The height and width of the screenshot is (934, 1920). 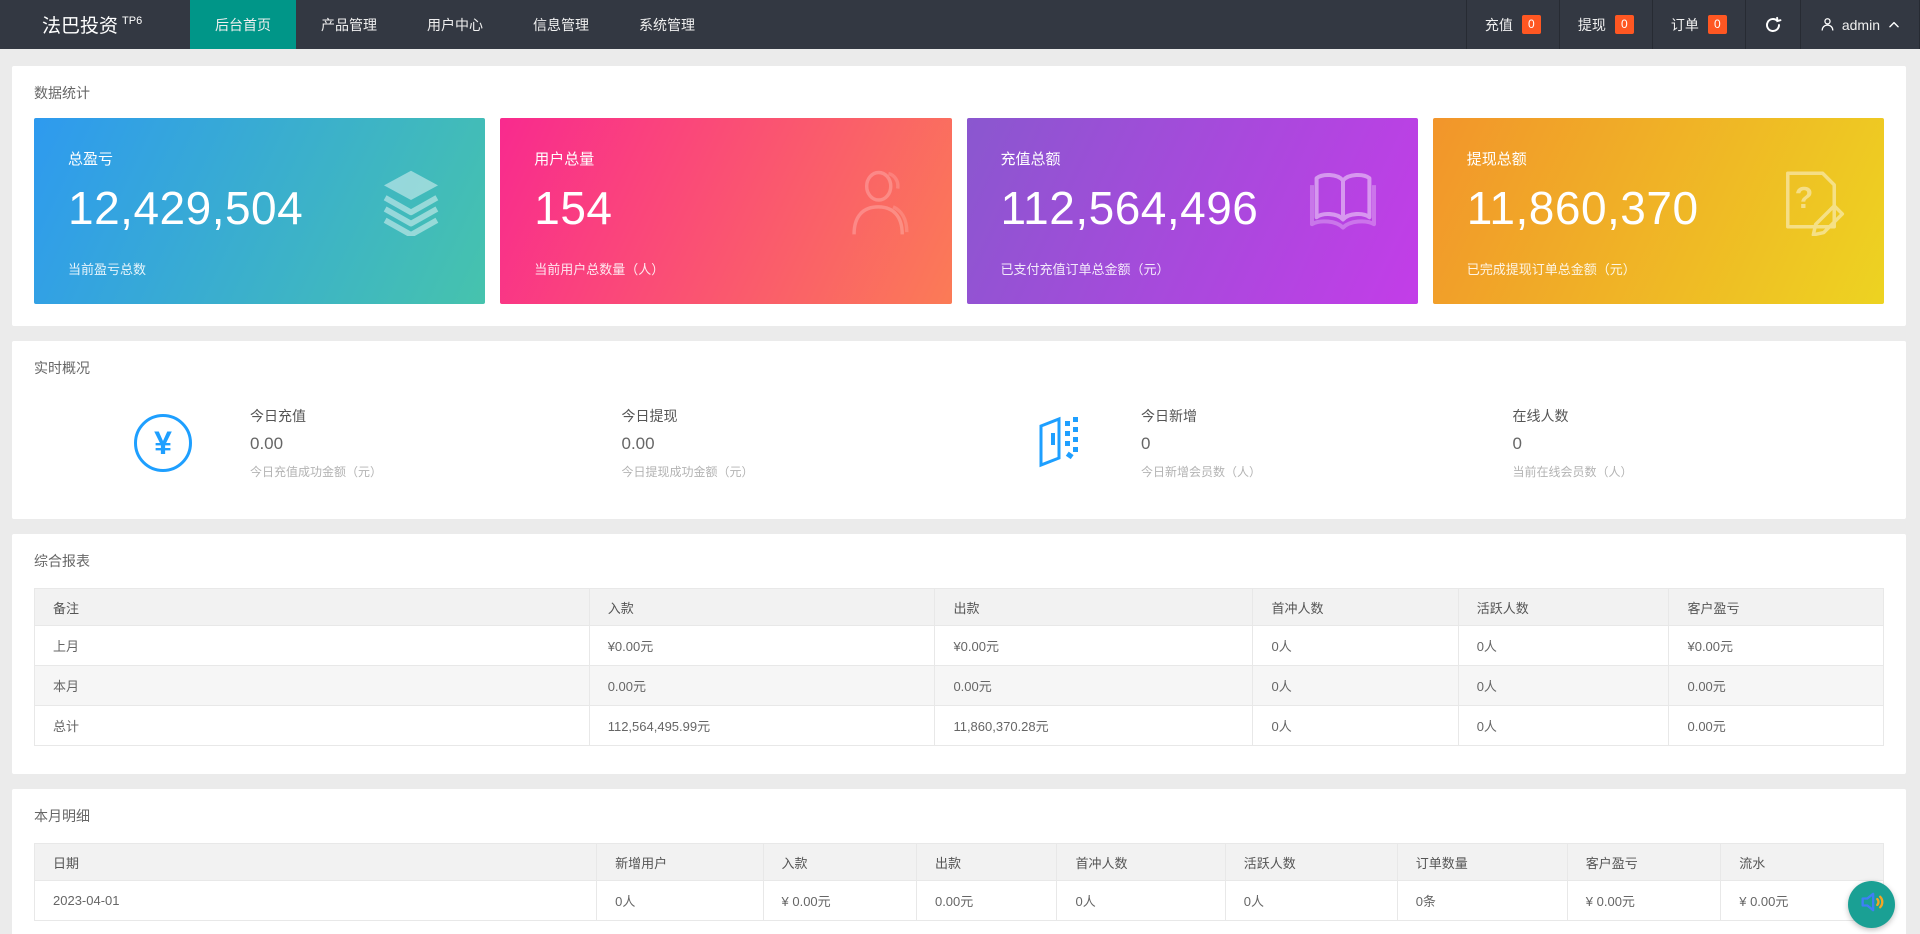 I want to click on detail-header-cell: 订单数量, so click(x=1482, y=862).